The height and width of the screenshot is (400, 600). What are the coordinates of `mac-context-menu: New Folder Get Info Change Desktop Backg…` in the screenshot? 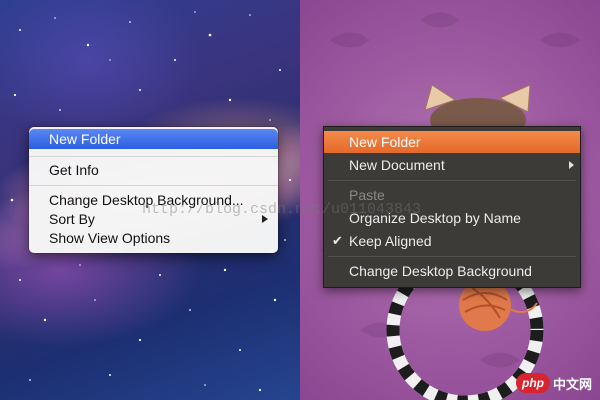 It's located at (153, 190).